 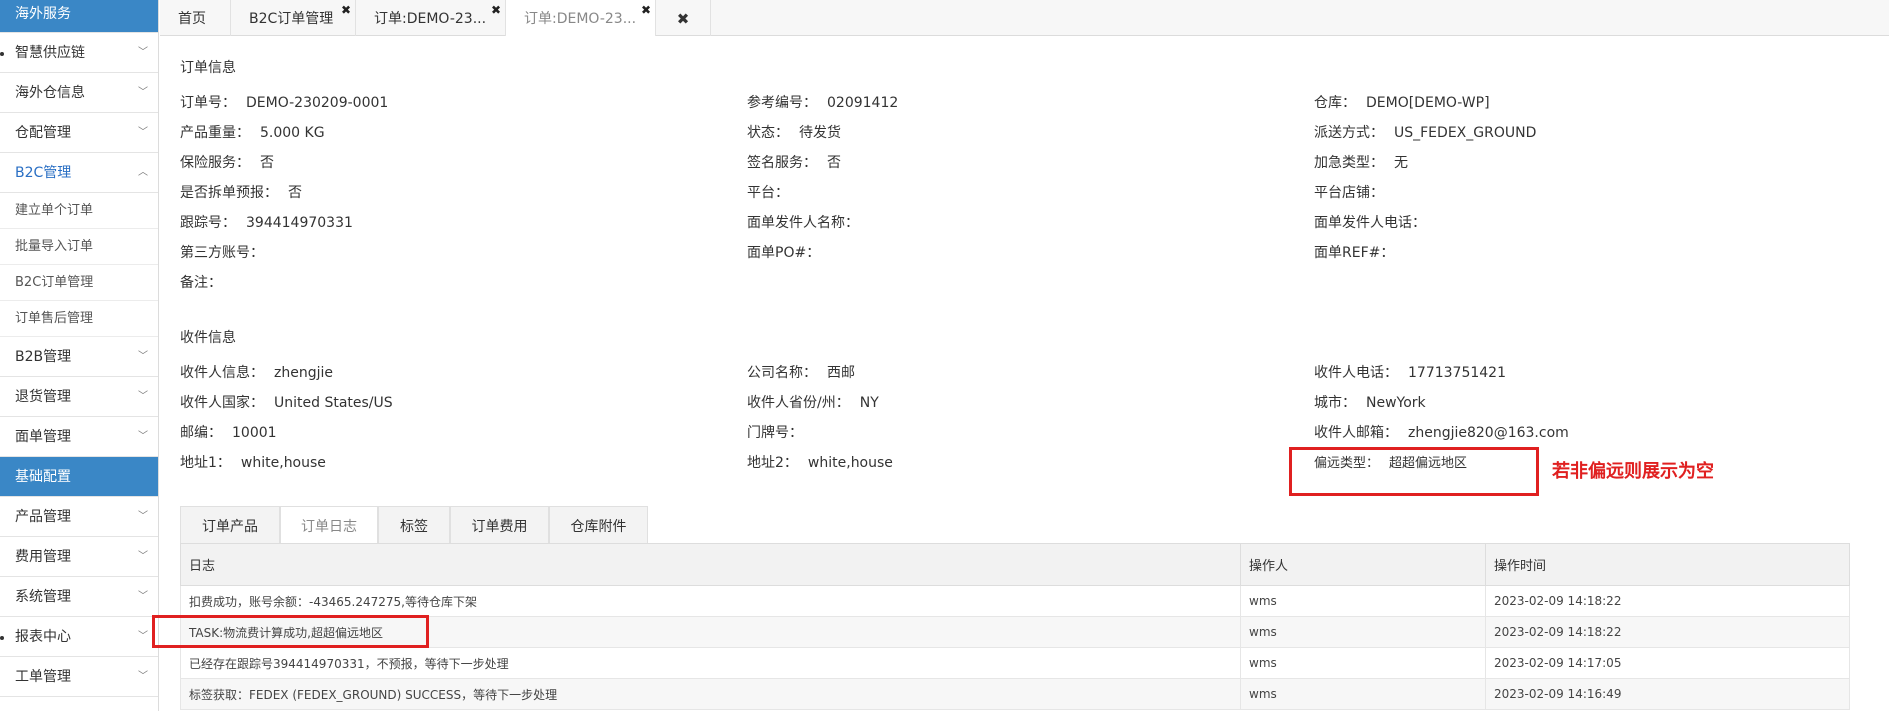 I want to click on sidebar-item-label: 智慧供应链, so click(x=50, y=53).